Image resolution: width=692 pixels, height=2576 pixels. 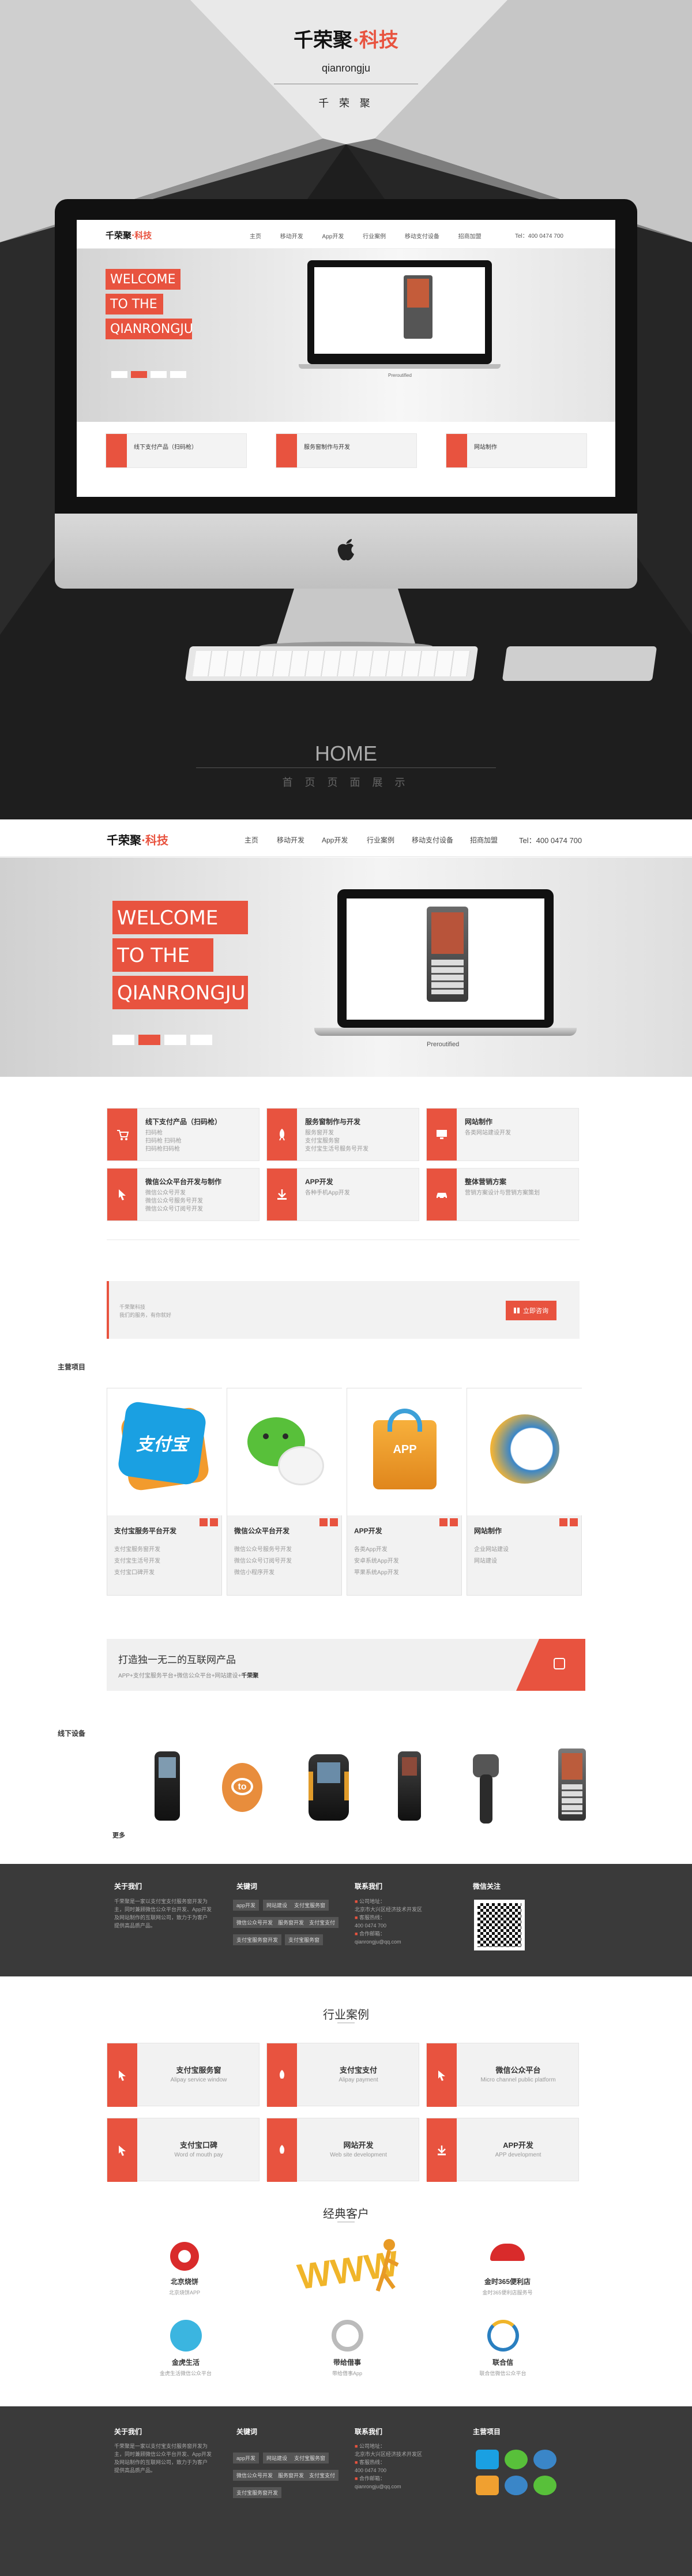 I want to click on client-item: 联合信 联合信微信公众平台, so click(x=503, y=2367).